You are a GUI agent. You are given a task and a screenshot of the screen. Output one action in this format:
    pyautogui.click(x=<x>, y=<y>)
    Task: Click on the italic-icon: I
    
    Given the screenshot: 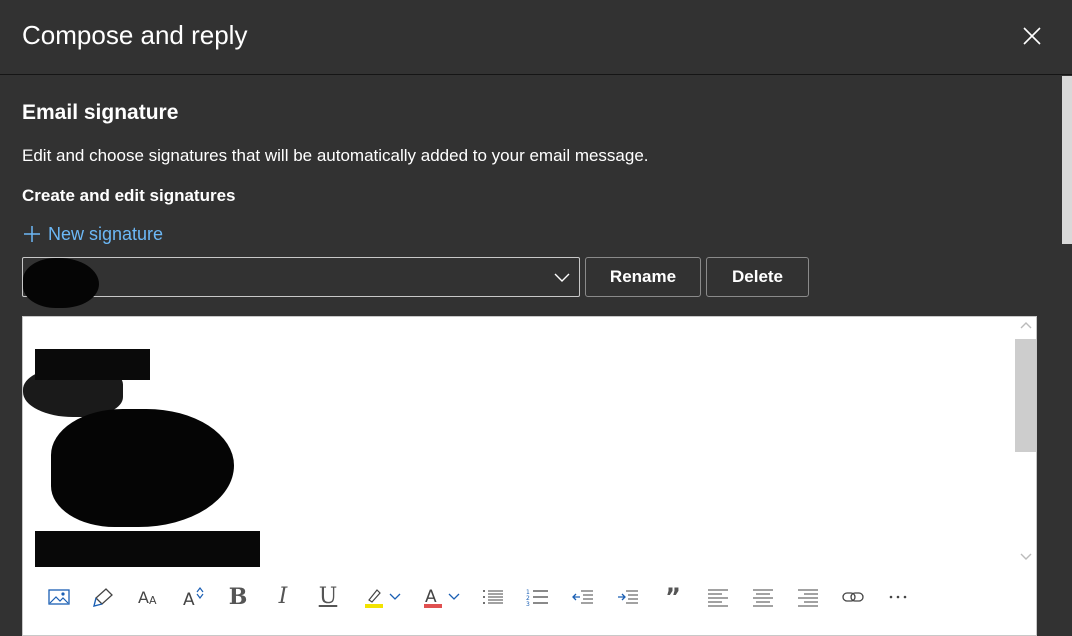 What is the action you would take?
    pyautogui.click(x=283, y=596)
    